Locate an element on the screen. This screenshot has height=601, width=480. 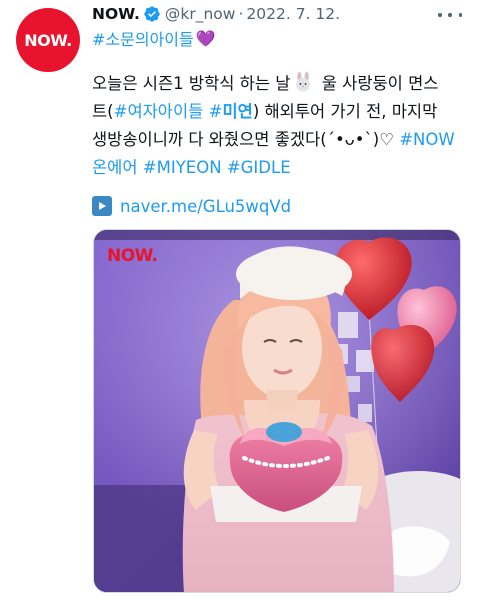
hashtag-link: #여자아이들 is located at coordinates (159, 111).